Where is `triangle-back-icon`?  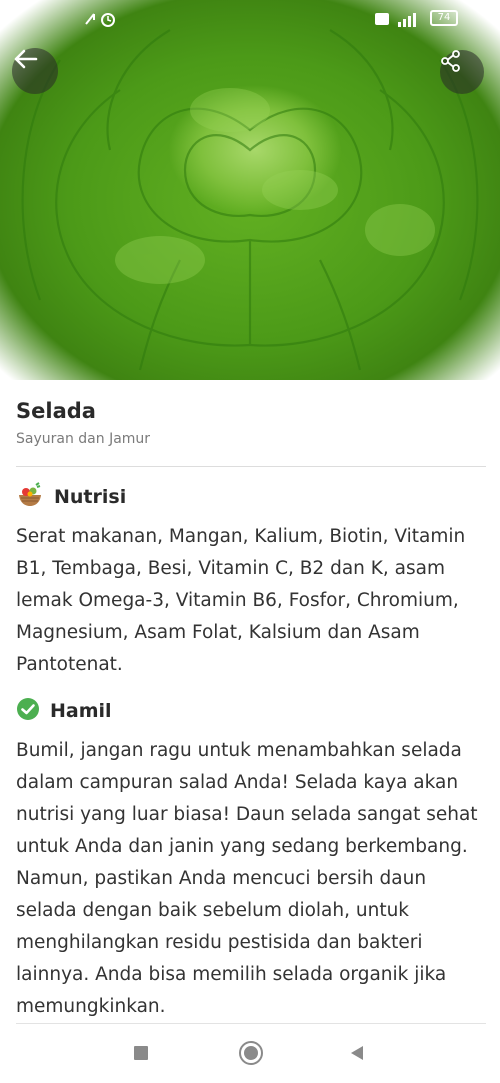 triangle-back-icon is located at coordinates (357, 1055).